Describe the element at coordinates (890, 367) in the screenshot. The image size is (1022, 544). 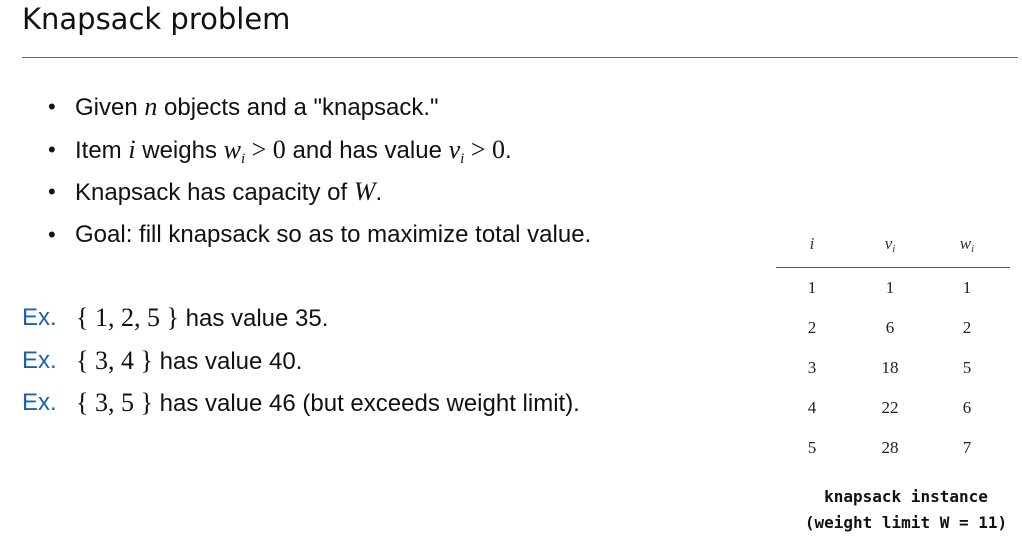
I see `cell-v: 18` at that location.